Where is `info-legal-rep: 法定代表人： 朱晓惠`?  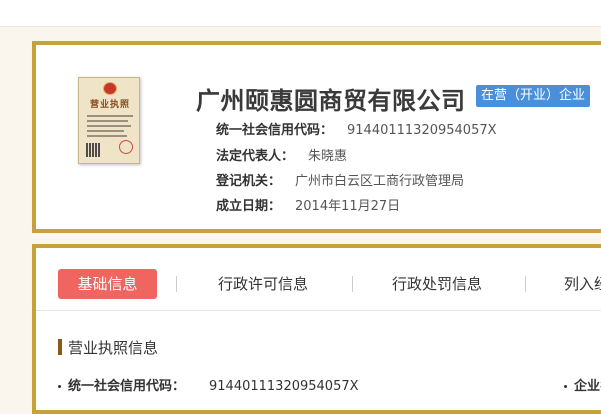
info-legal-rep: 法定代表人： 朱晓惠 is located at coordinates (281, 154).